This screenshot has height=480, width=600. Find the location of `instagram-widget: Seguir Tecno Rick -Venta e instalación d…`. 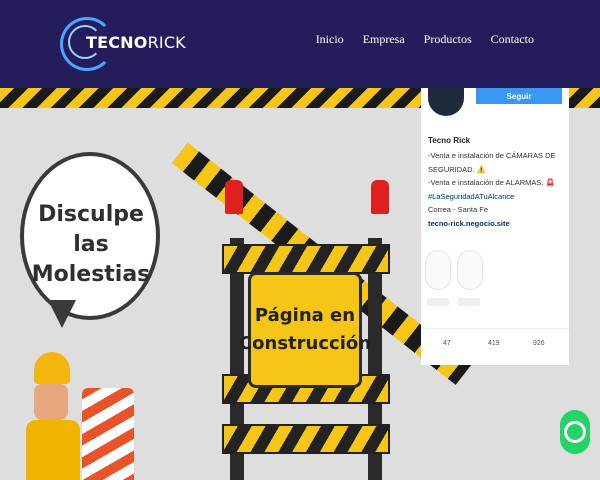

instagram-widget: Seguir Tecno Rick -Venta e instalación d… is located at coordinates (495, 226).